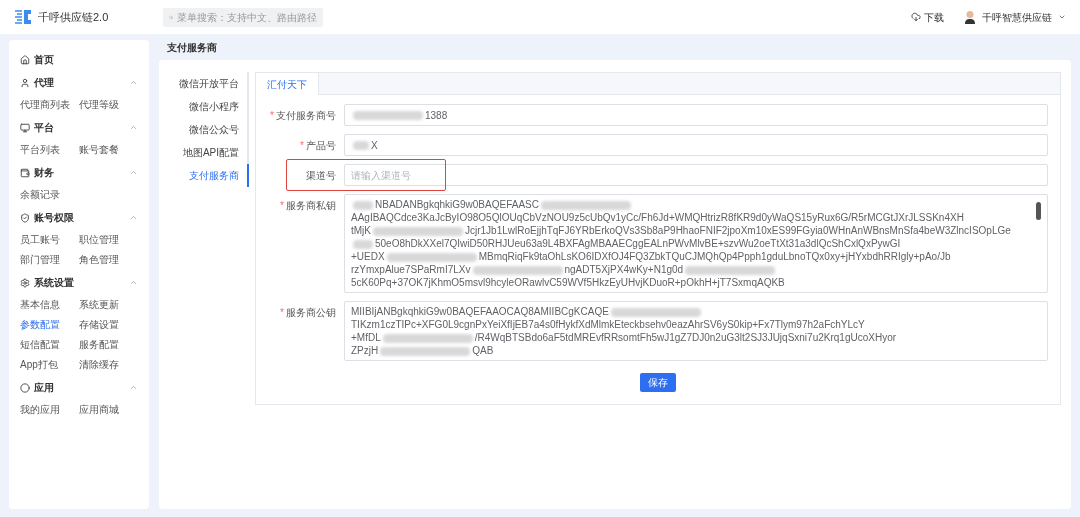 The height and width of the screenshot is (517, 1080). Describe the element at coordinates (206, 83) in the screenshot. I see `subnav-tab: 微信开放平台` at that location.